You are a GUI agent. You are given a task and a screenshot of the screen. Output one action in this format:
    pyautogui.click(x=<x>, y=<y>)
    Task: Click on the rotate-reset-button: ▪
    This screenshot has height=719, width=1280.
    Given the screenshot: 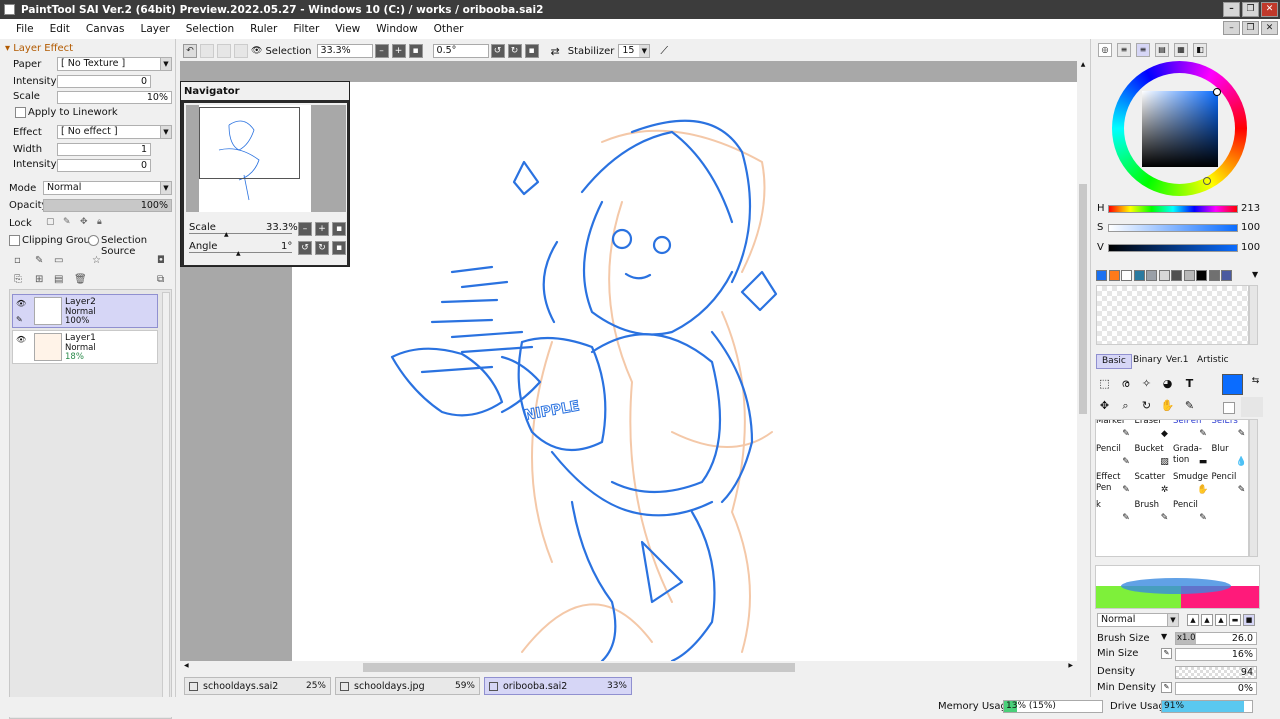 What is the action you would take?
    pyautogui.click(x=531, y=51)
    